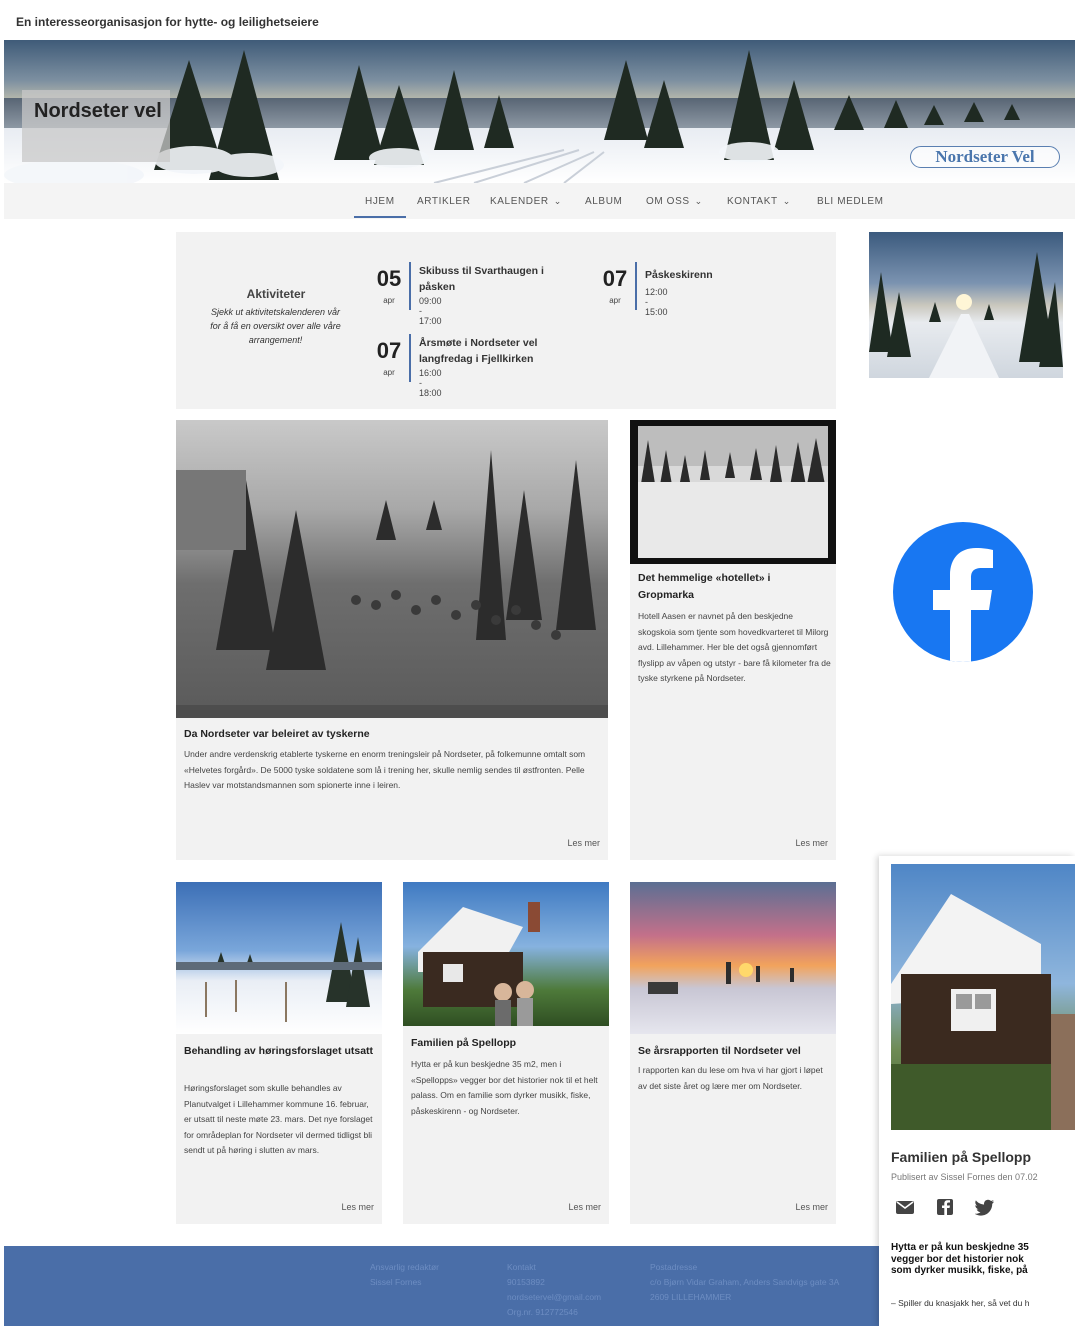  I want to click on popup-title: Familien på Spellopp, so click(961, 1157).